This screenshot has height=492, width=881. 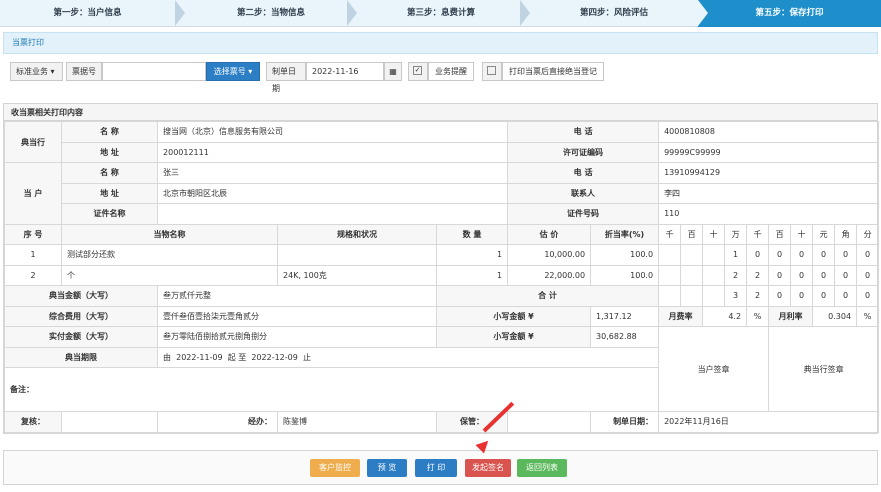 What do you see at coordinates (345, 71) in the screenshot?
I see `date-input: 2022-11-16` at bounding box center [345, 71].